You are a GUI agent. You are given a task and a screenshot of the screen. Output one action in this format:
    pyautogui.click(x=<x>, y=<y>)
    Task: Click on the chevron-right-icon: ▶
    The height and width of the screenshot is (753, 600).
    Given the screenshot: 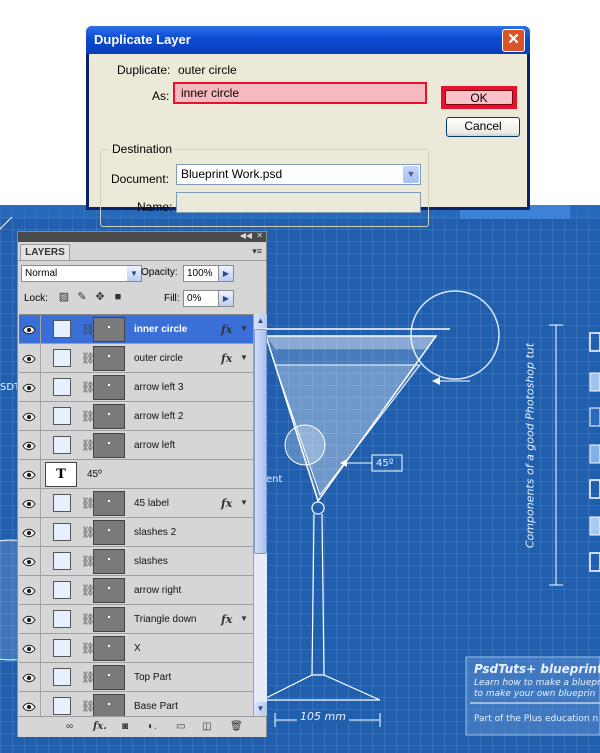 What is the action you would take?
    pyautogui.click(x=226, y=298)
    